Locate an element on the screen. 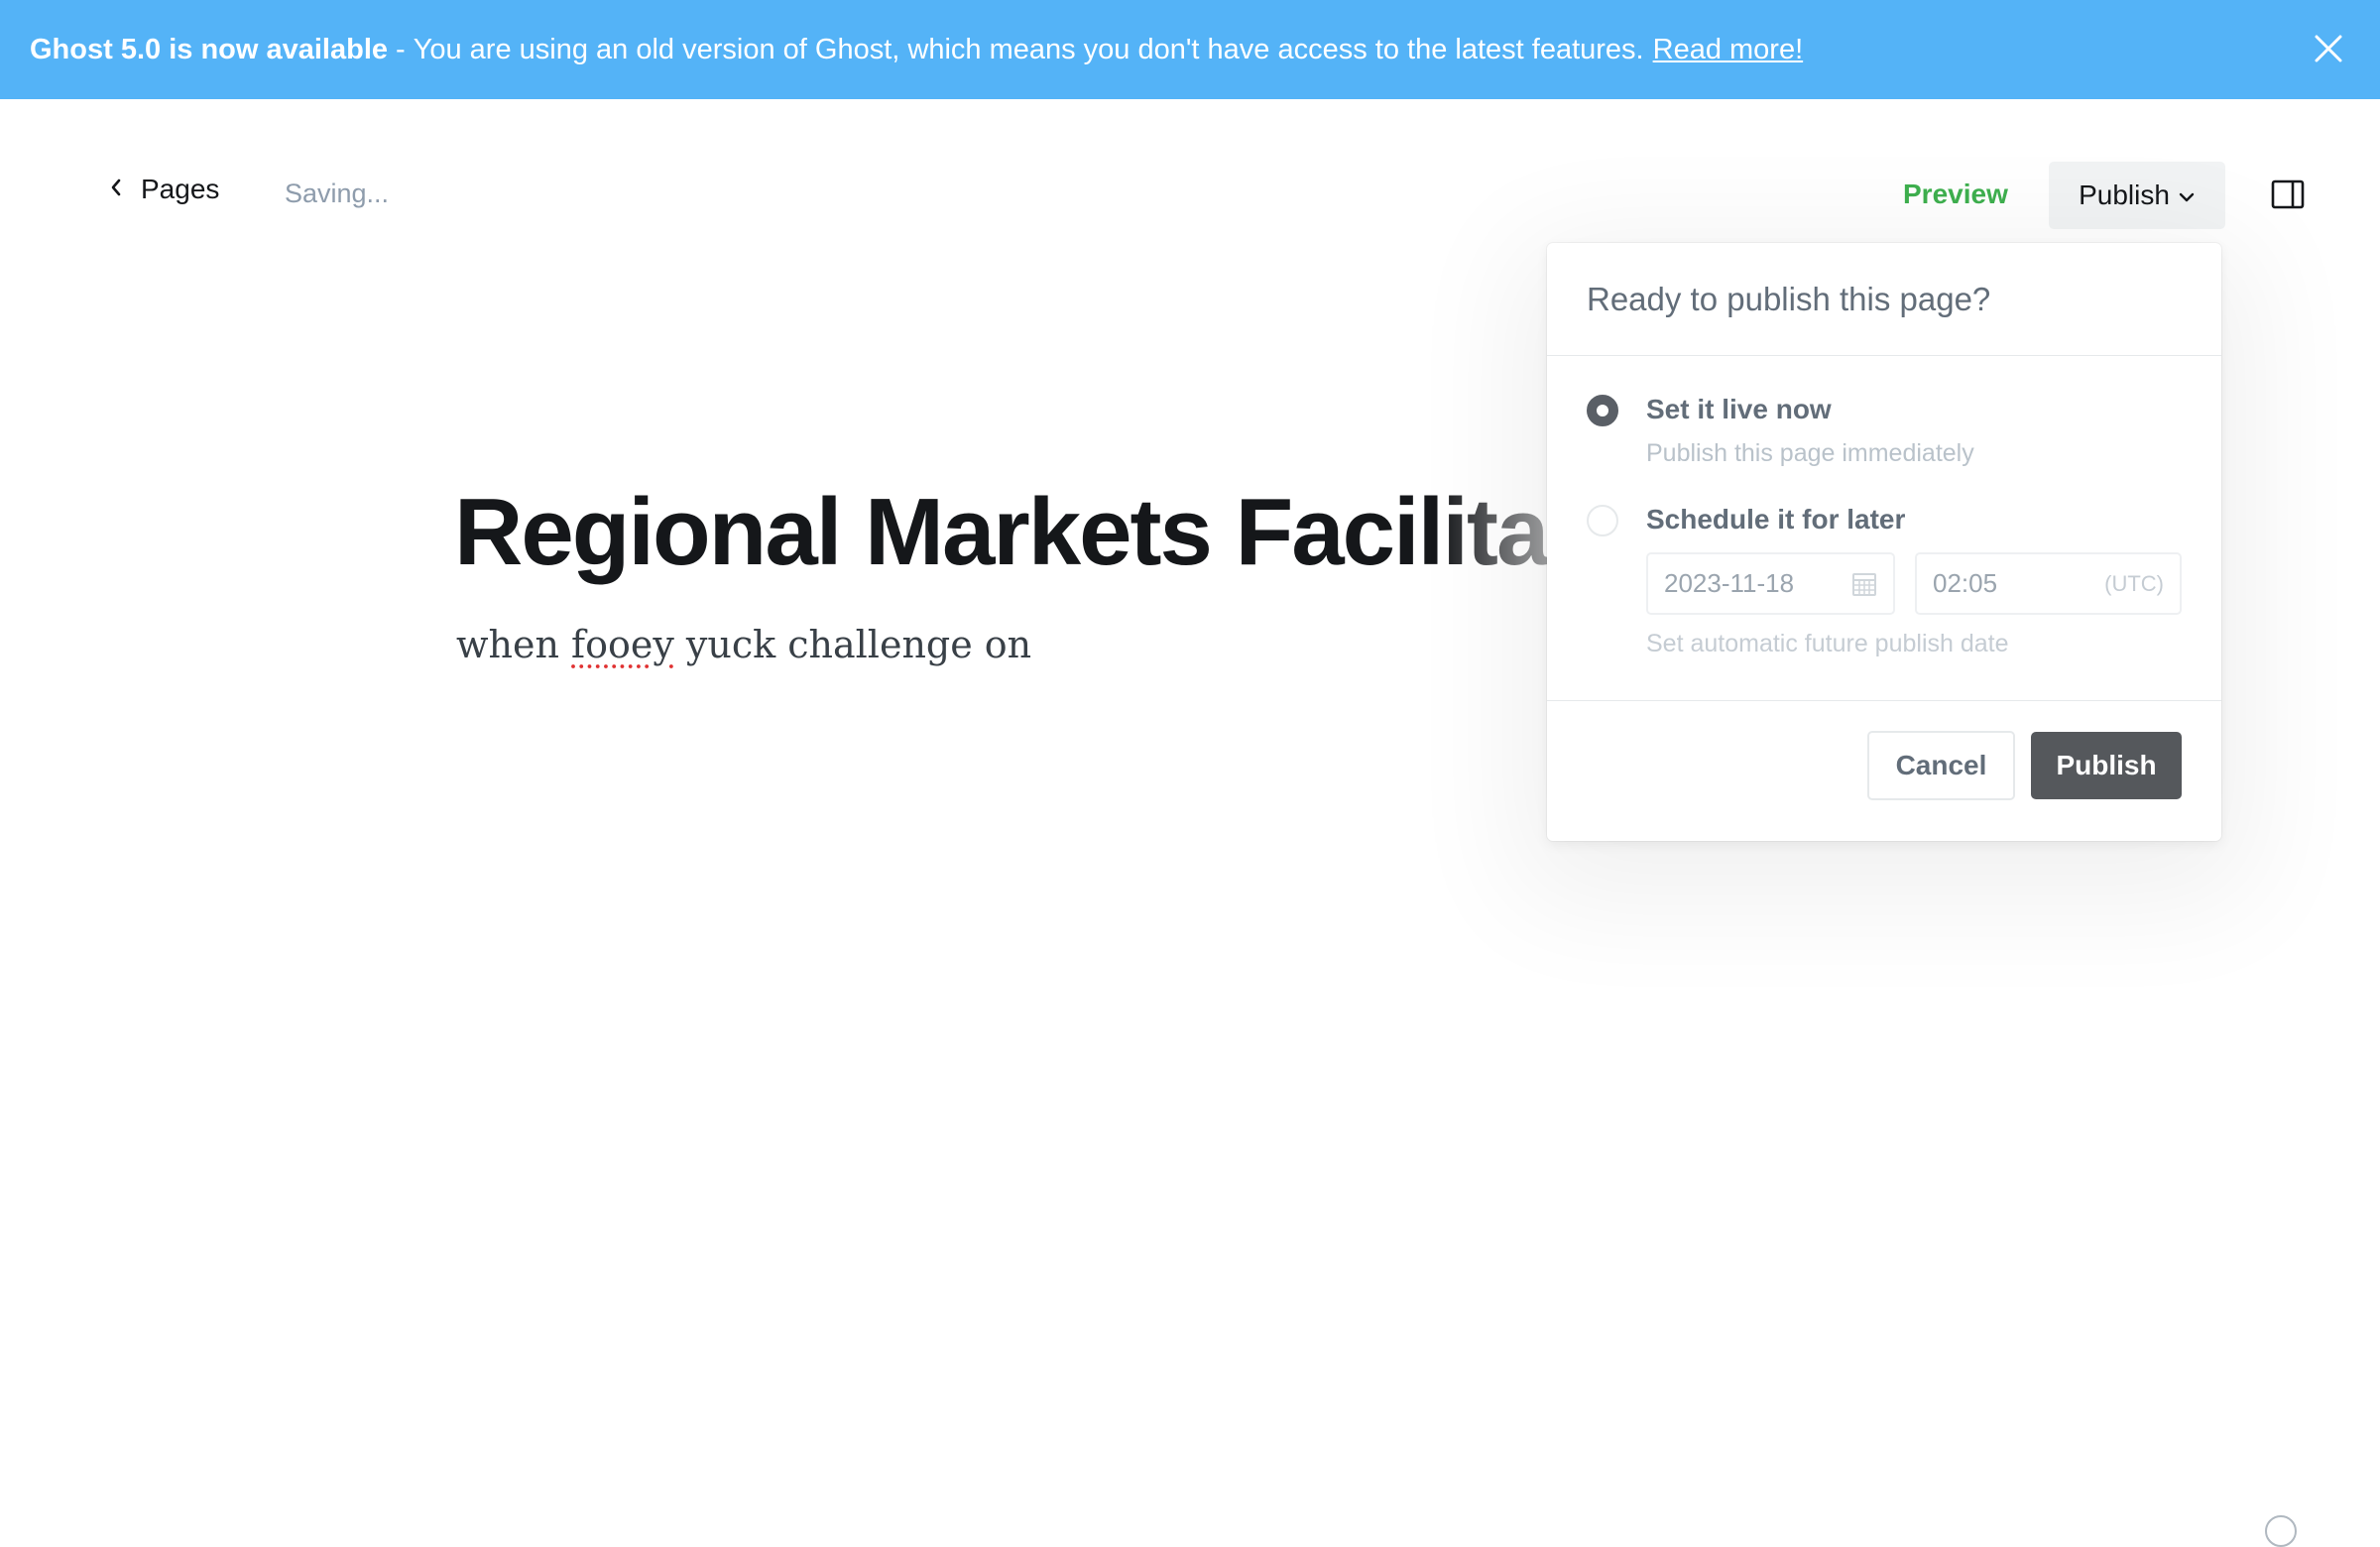  chevron-left-icon is located at coordinates (125, 189).